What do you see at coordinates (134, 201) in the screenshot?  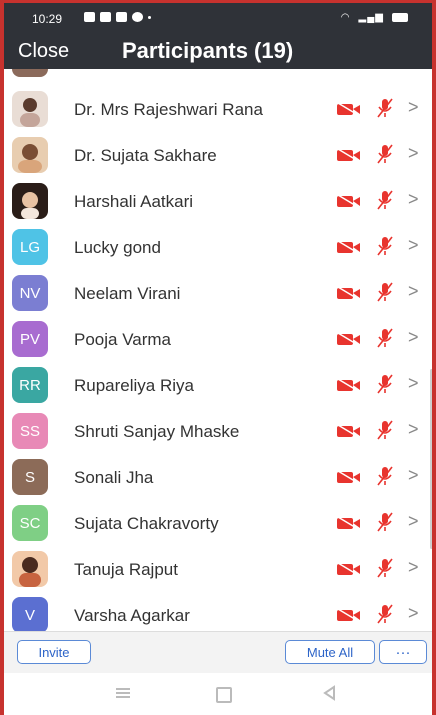 I see `participant-name: Harshali Aatkari` at bounding box center [134, 201].